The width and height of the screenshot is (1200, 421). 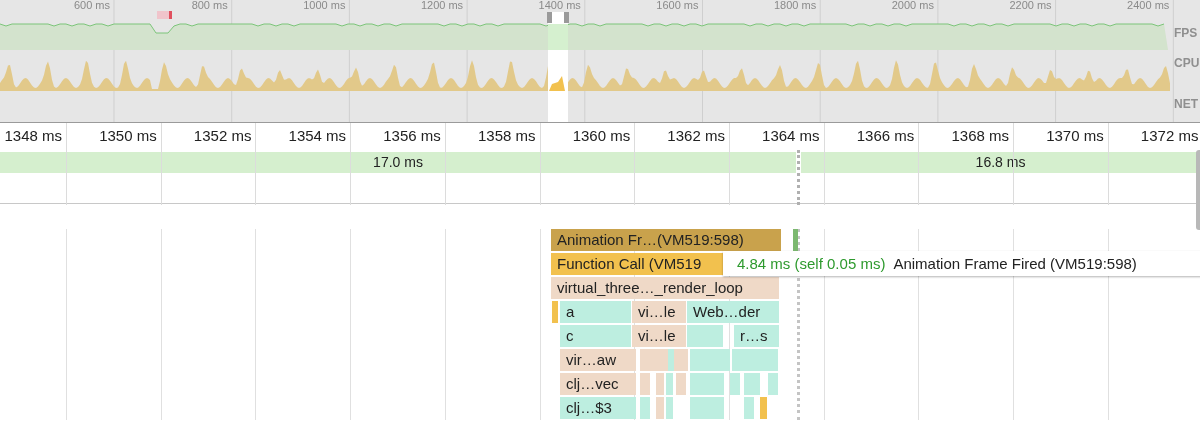 What do you see at coordinates (1198, 190) in the screenshot?
I see `scrollbar` at bounding box center [1198, 190].